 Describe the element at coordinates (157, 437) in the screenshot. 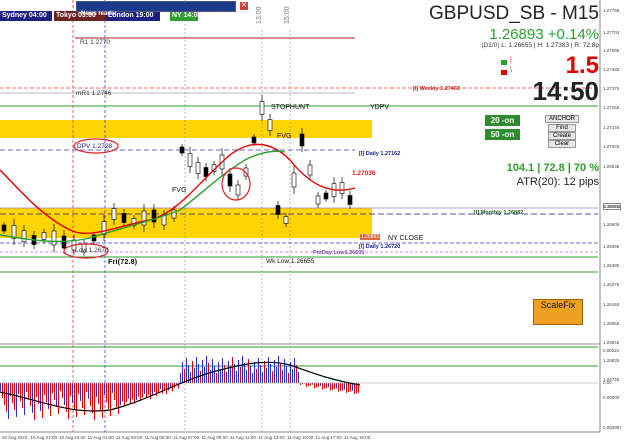

I see `time-axis-label: 11 Aug 05:00` at that location.